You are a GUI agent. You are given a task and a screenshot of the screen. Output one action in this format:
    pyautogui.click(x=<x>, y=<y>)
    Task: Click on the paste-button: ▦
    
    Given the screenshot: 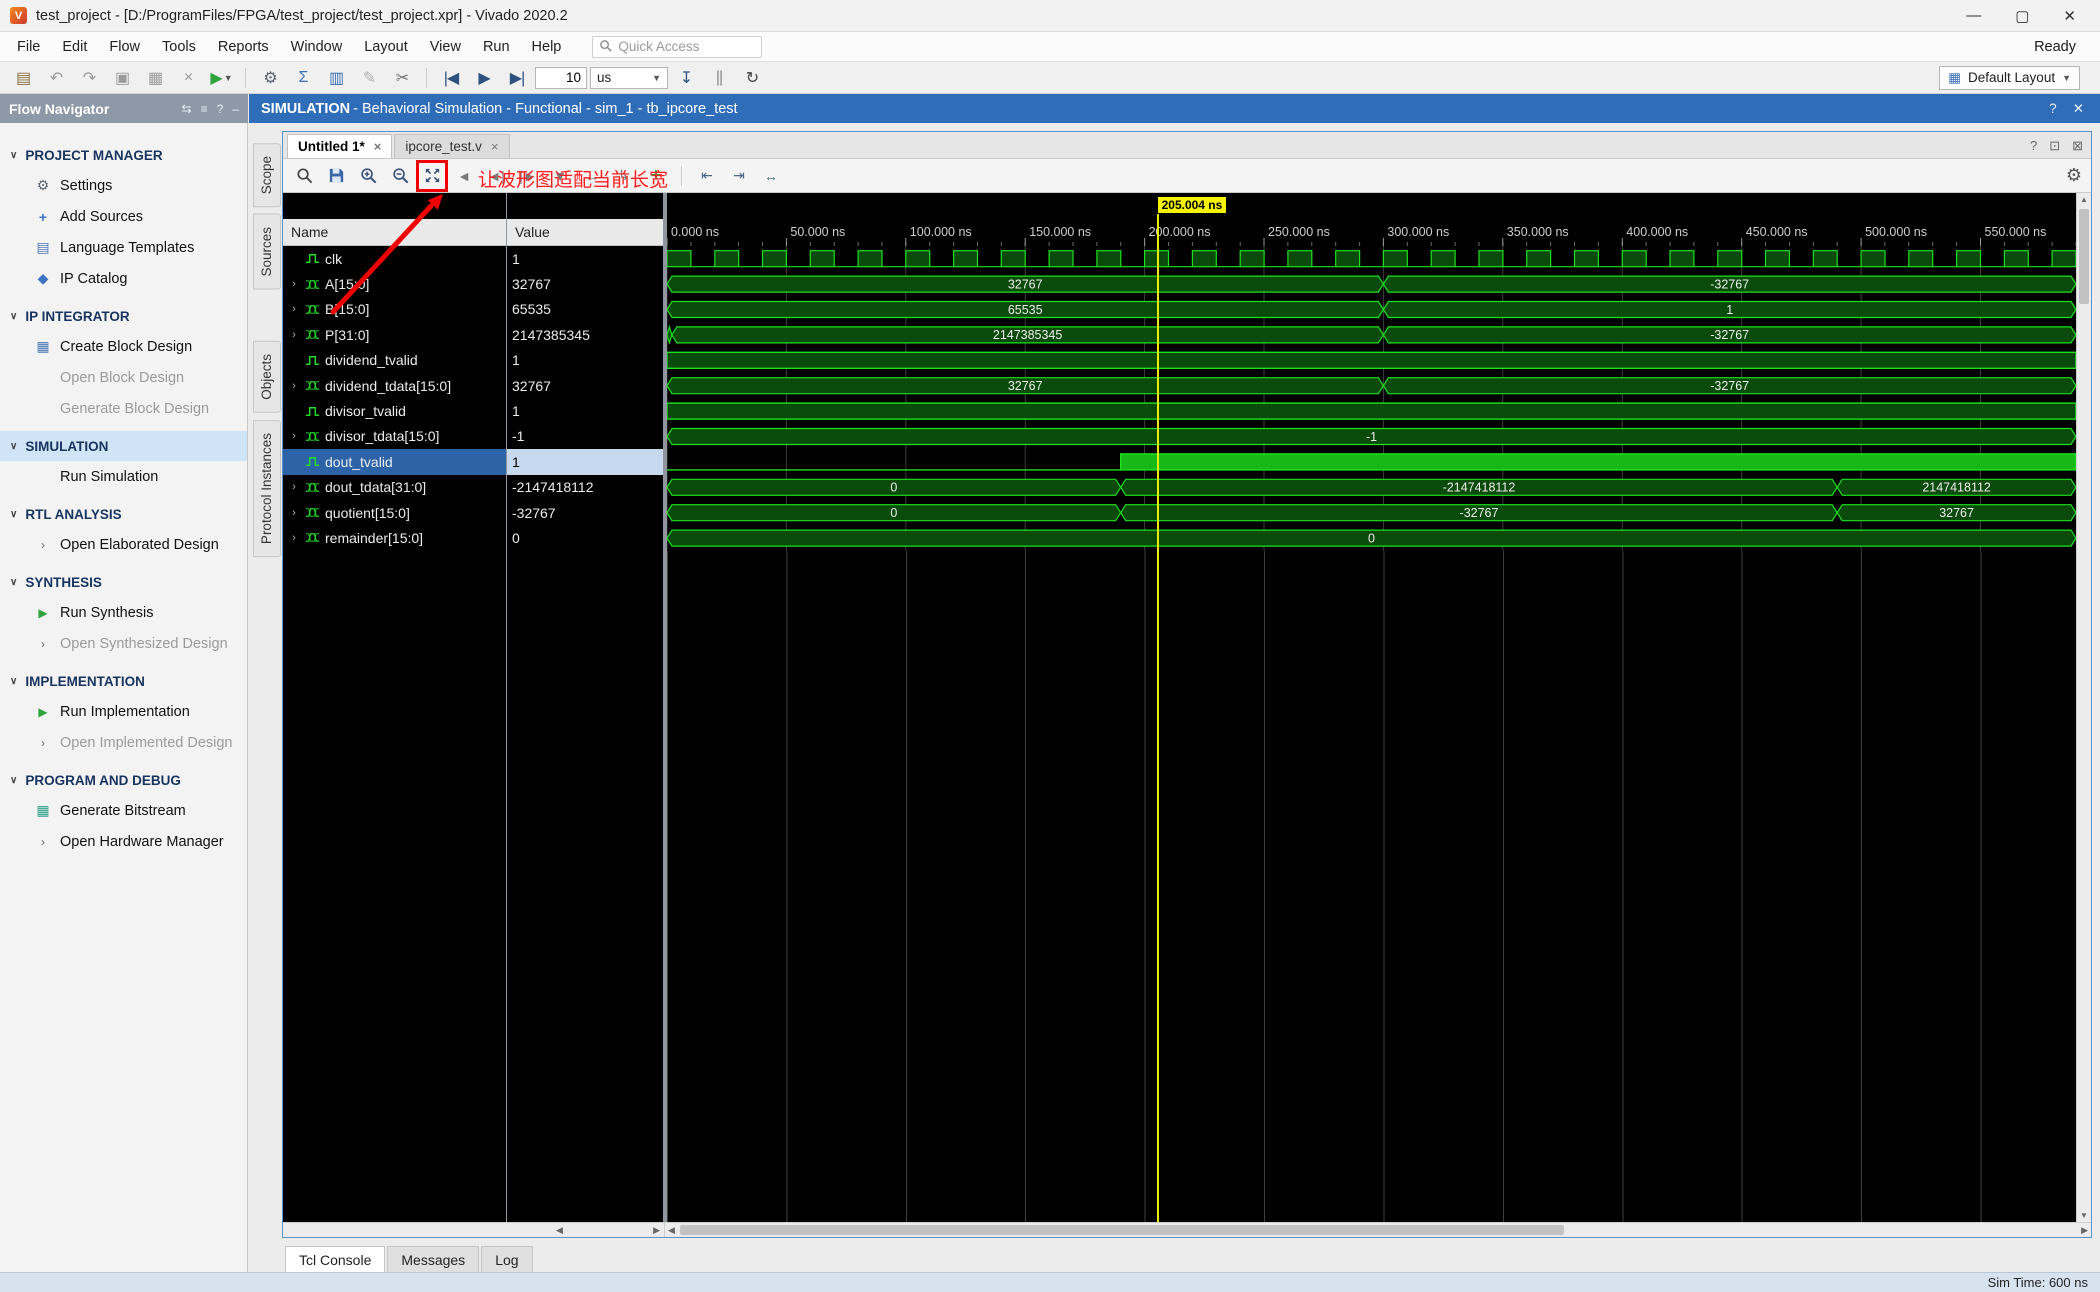 What is the action you would take?
    pyautogui.click(x=155, y=78)
    